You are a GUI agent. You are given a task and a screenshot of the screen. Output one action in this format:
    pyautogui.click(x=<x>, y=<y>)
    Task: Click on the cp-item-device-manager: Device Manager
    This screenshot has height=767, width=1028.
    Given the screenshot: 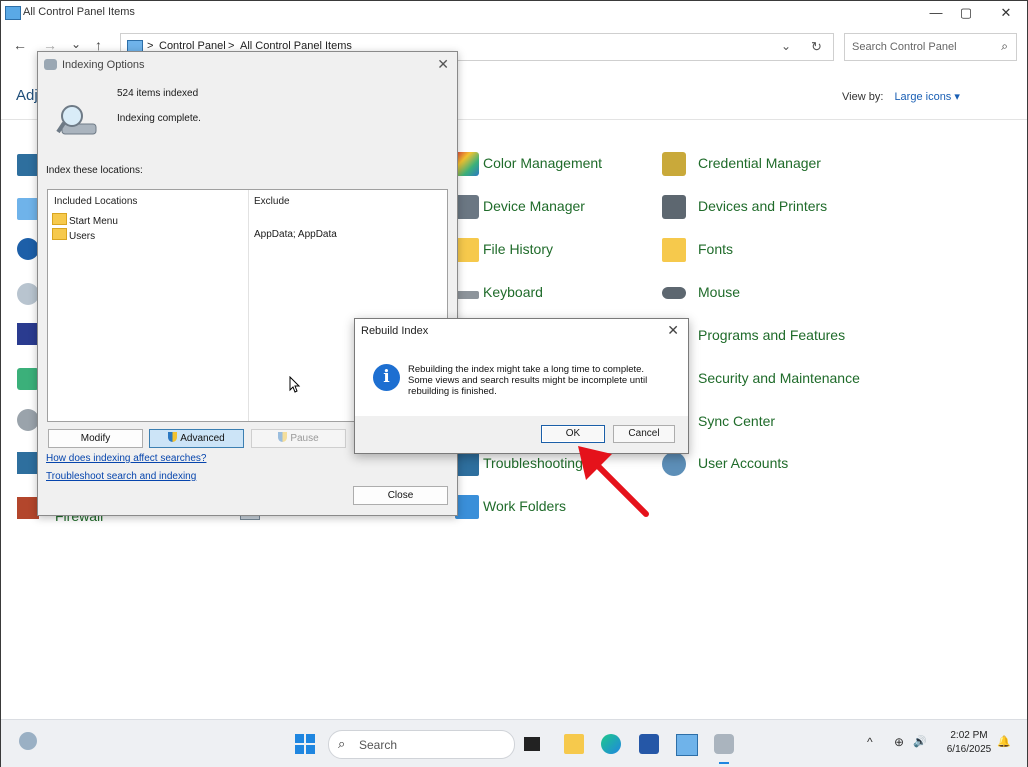 What is the action you would take?
    pyautogui.click(x=555, y=207)
    